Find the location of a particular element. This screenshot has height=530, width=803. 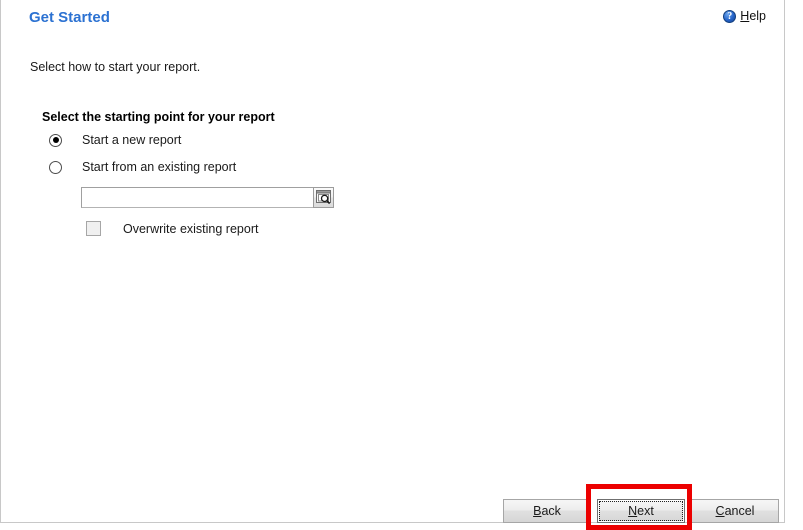

help-label-rest: elp is located at coordinates (757, 16).